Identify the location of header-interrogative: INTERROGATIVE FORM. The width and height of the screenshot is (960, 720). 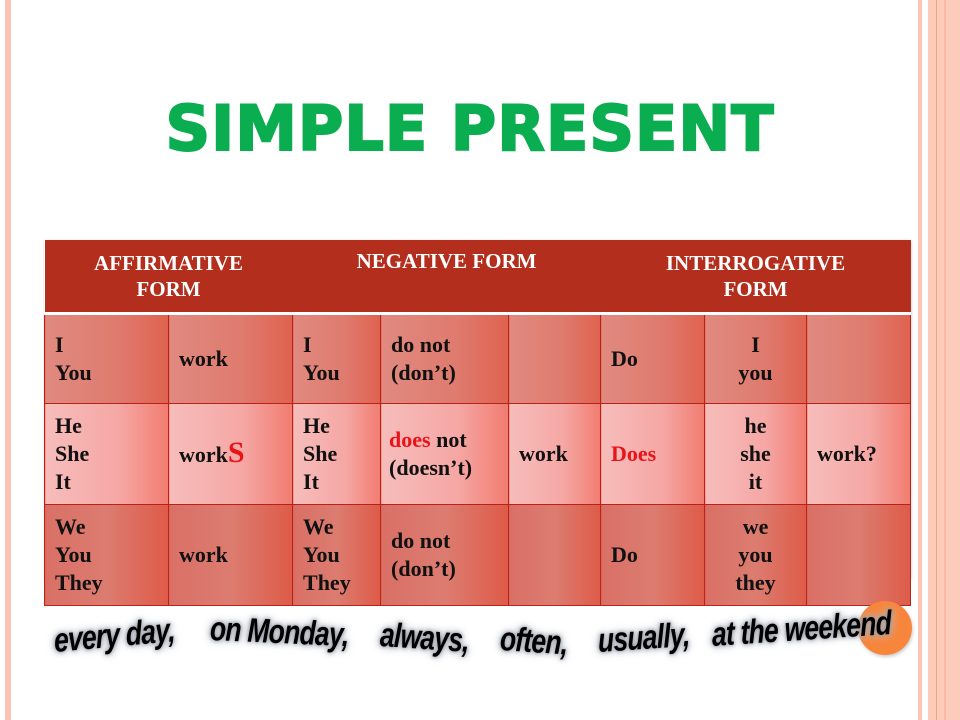
(755, 277).